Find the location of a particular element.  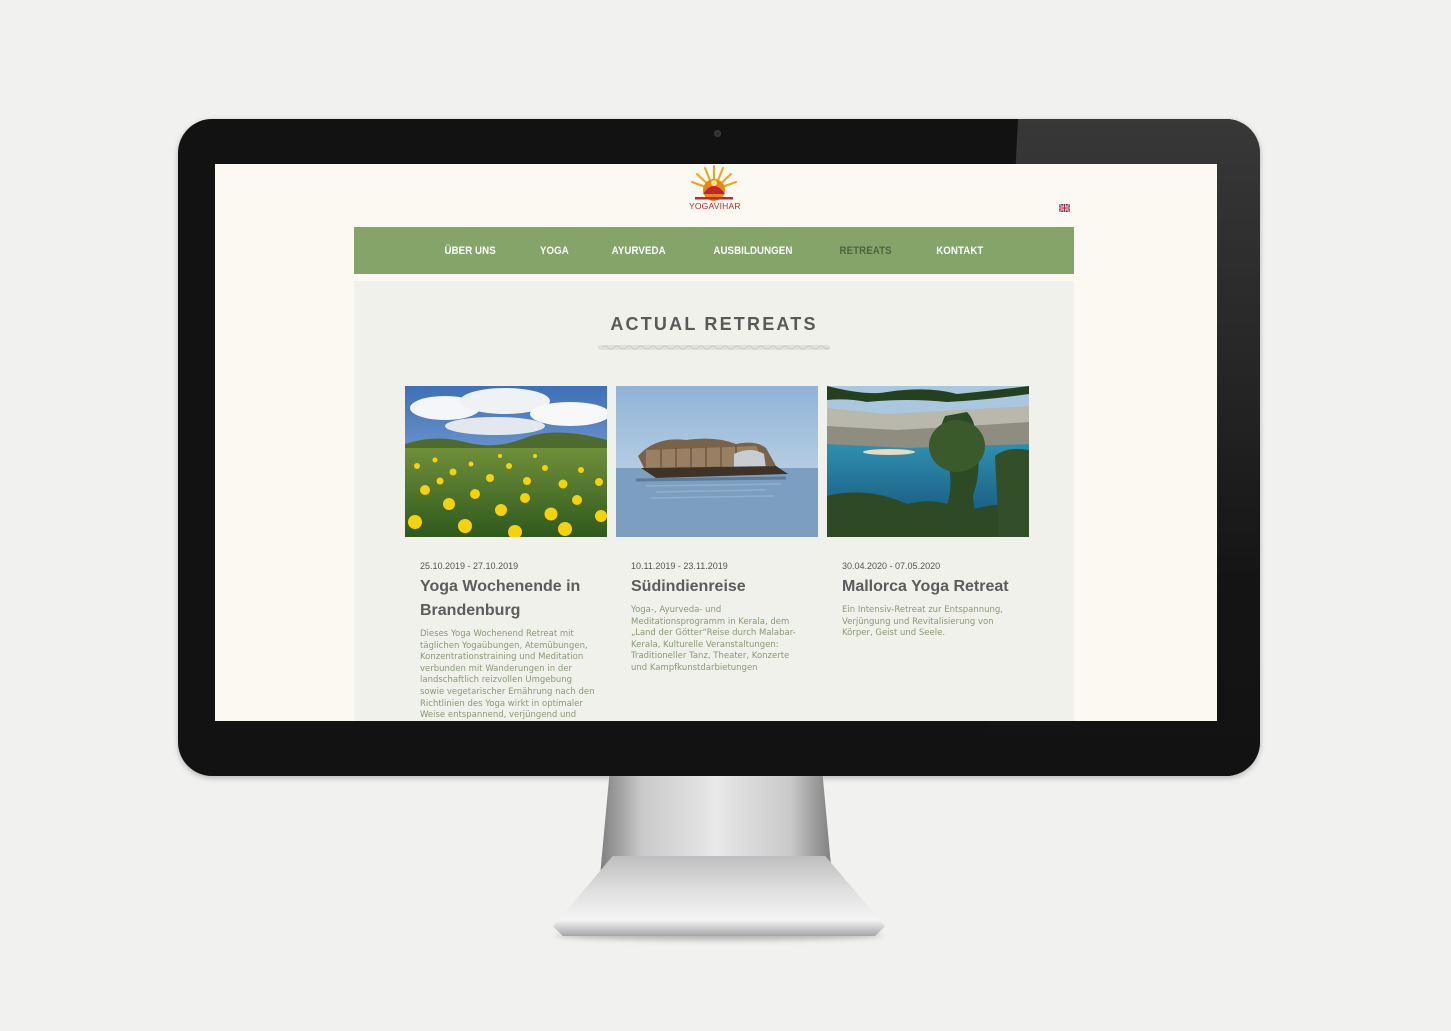

nav-item-uber-uns: ÜBER UNS is located at coordinates (470, 251).